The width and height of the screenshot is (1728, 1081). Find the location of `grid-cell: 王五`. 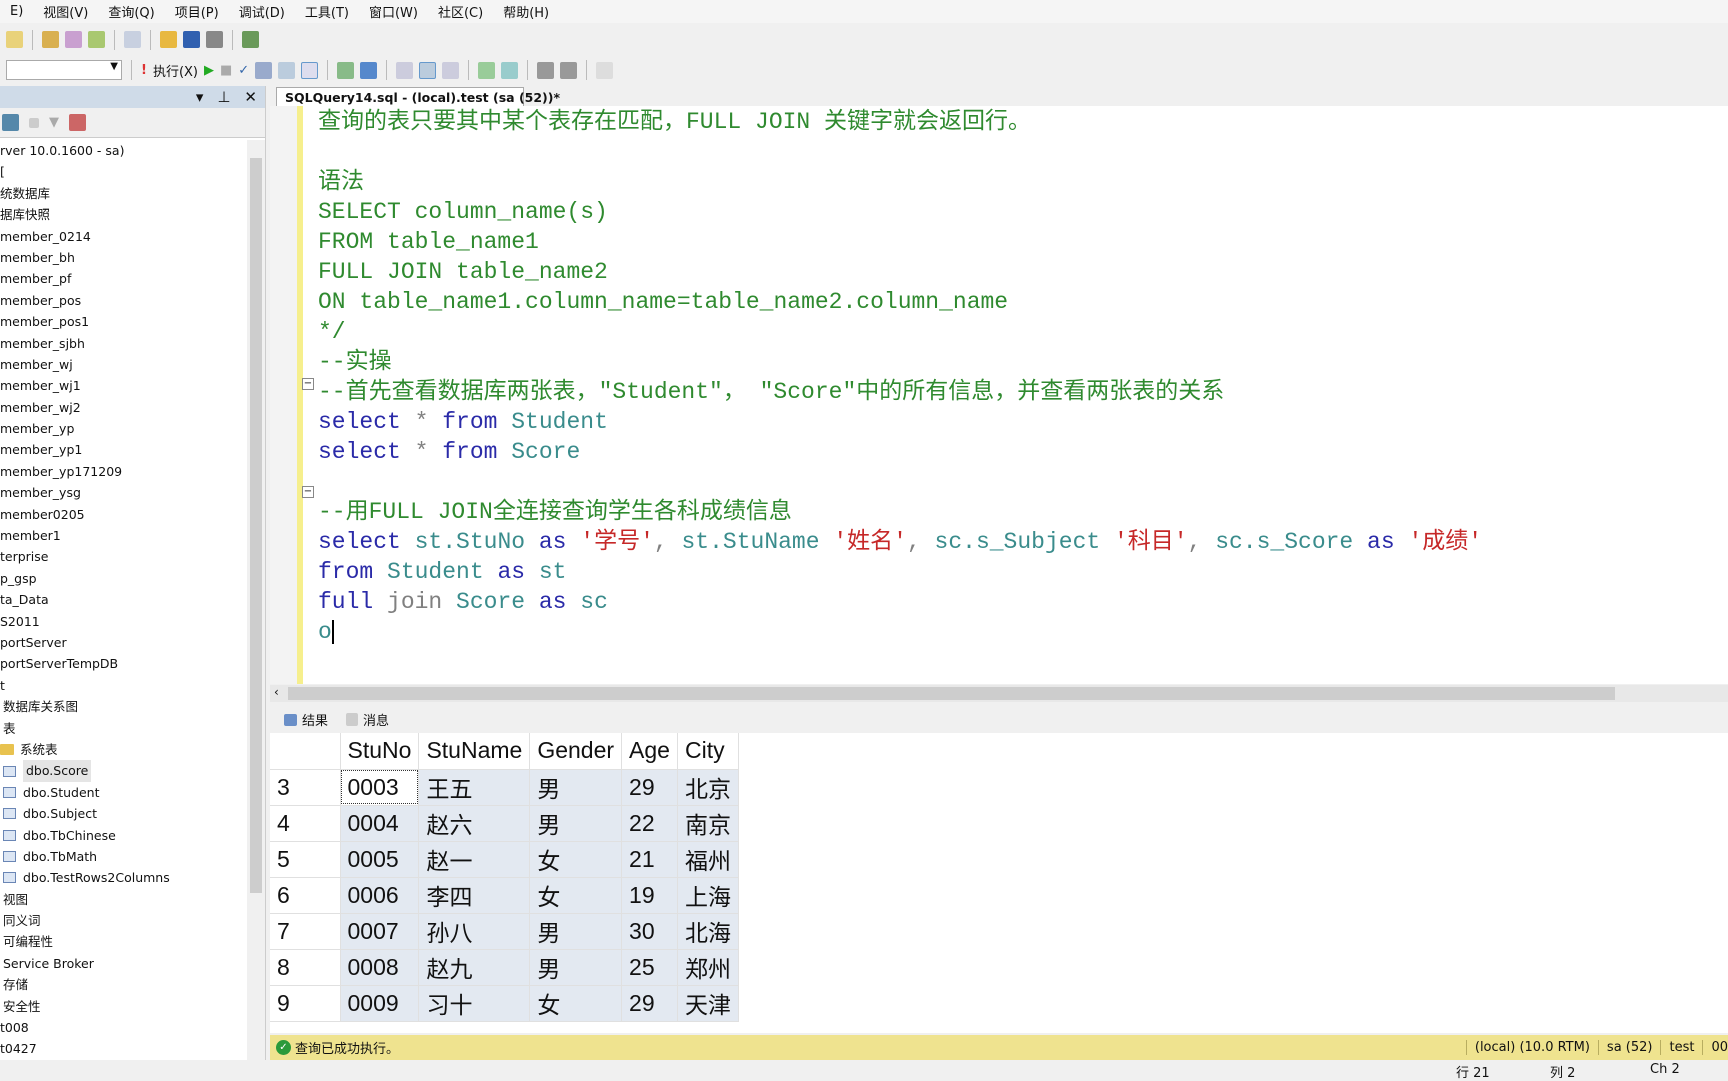

grid-cell: 王五 is located at coordinates (474, 787).